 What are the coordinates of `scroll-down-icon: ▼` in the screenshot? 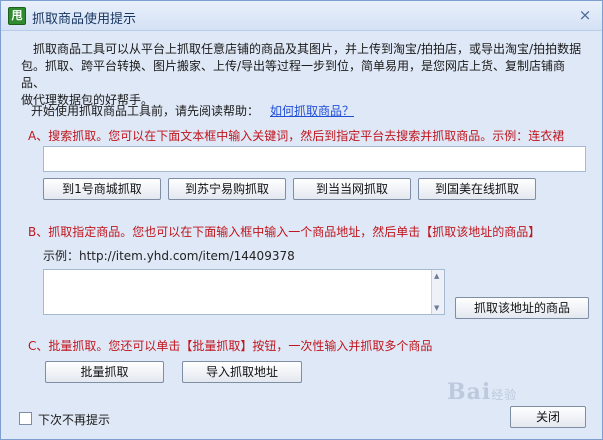 It's located at (436, 308).